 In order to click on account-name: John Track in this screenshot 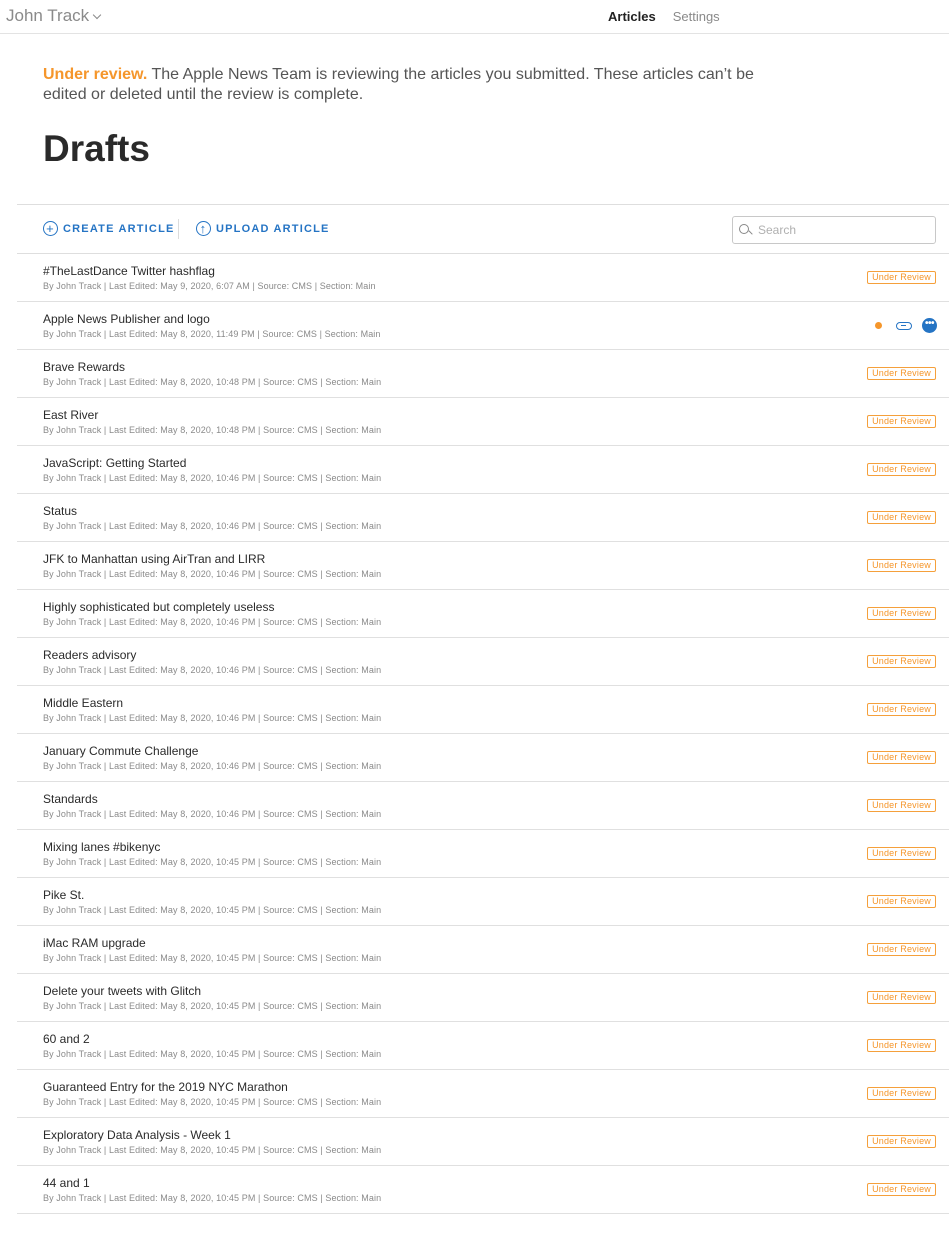, I will do `click(48, 15)`.